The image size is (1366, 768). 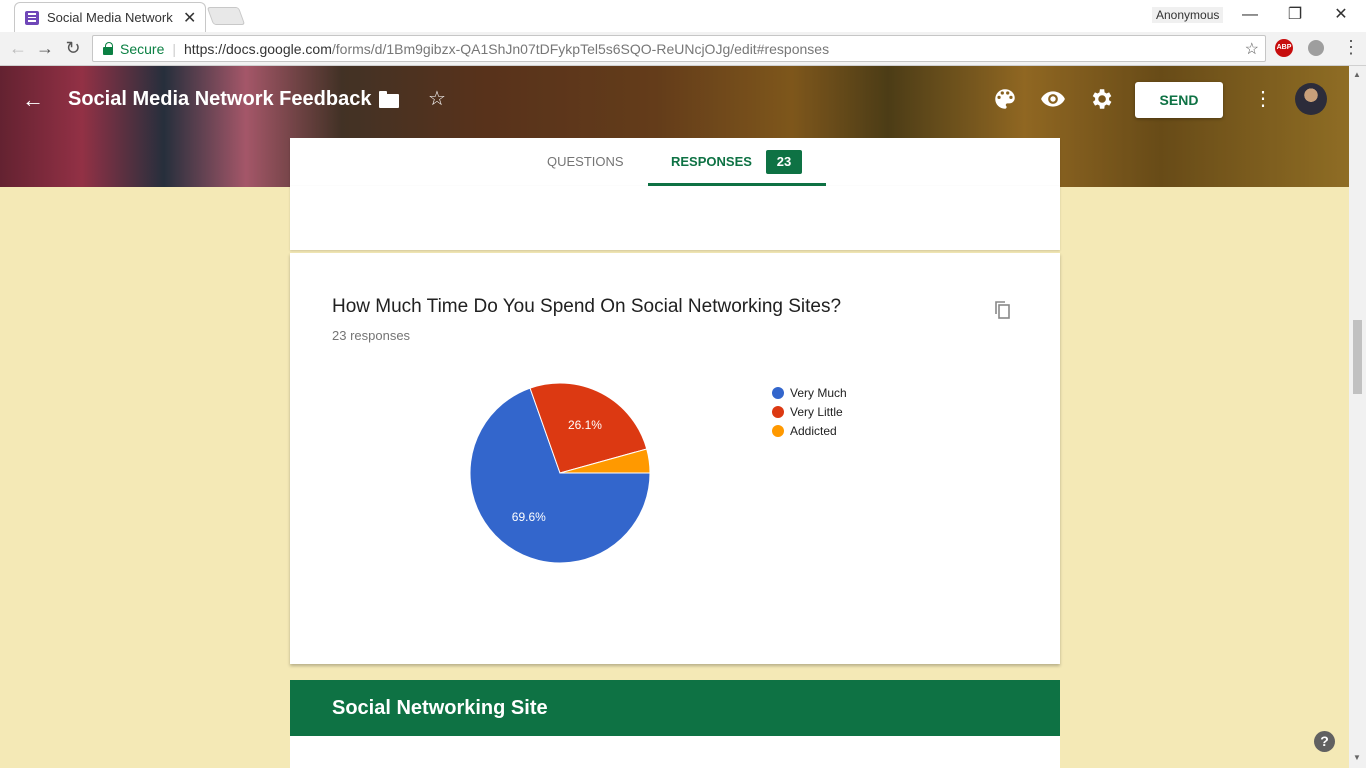 I want to click on tab-title: Social Media Network Fe, so click(x=112, y=17).